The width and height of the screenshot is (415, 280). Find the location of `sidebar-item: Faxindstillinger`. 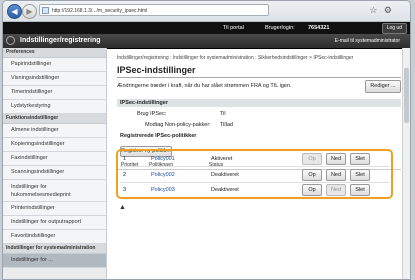

sidebar-item: Faxindstillinger is located at coordinates (54, 159).